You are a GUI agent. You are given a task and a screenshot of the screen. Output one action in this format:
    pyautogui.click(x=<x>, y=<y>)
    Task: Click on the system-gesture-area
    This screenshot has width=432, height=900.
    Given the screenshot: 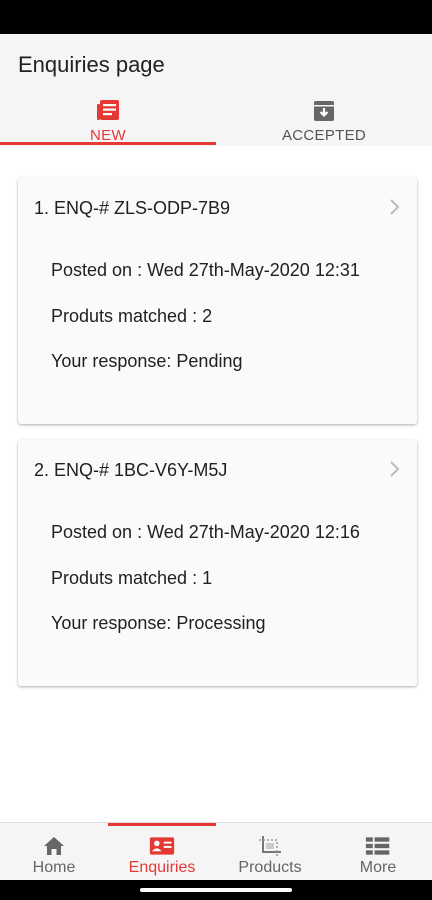 What is the action you would take?
    pyautogui.click(x=216, y=890)
    